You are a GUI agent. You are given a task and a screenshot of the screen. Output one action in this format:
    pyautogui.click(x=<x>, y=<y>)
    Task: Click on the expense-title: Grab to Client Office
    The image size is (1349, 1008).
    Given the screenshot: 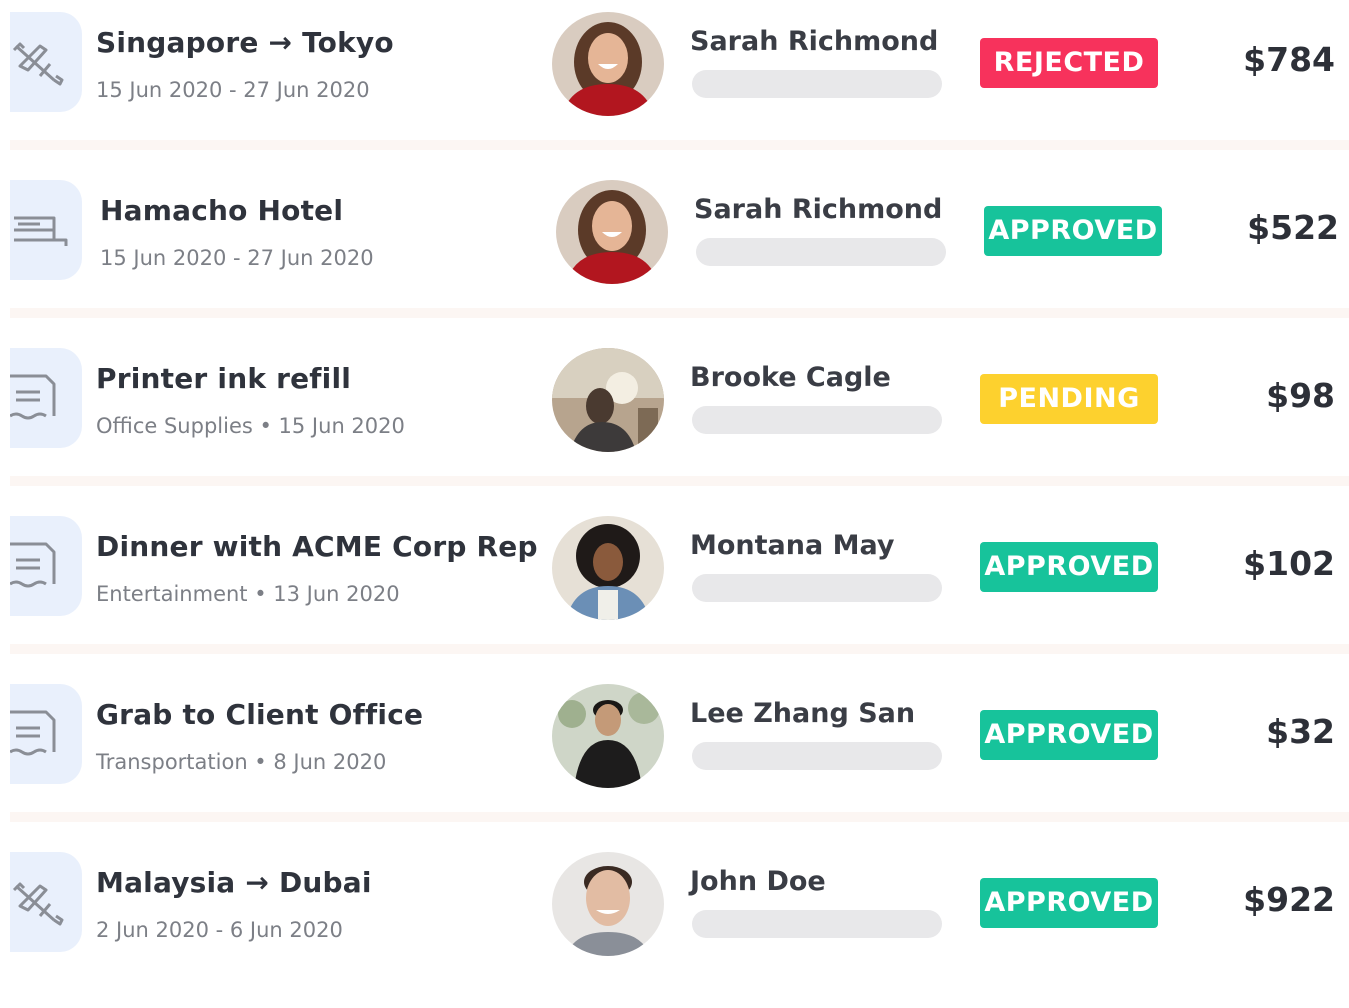 What is the action you would take?
    pyautogui.click(x=260, y=714)
    